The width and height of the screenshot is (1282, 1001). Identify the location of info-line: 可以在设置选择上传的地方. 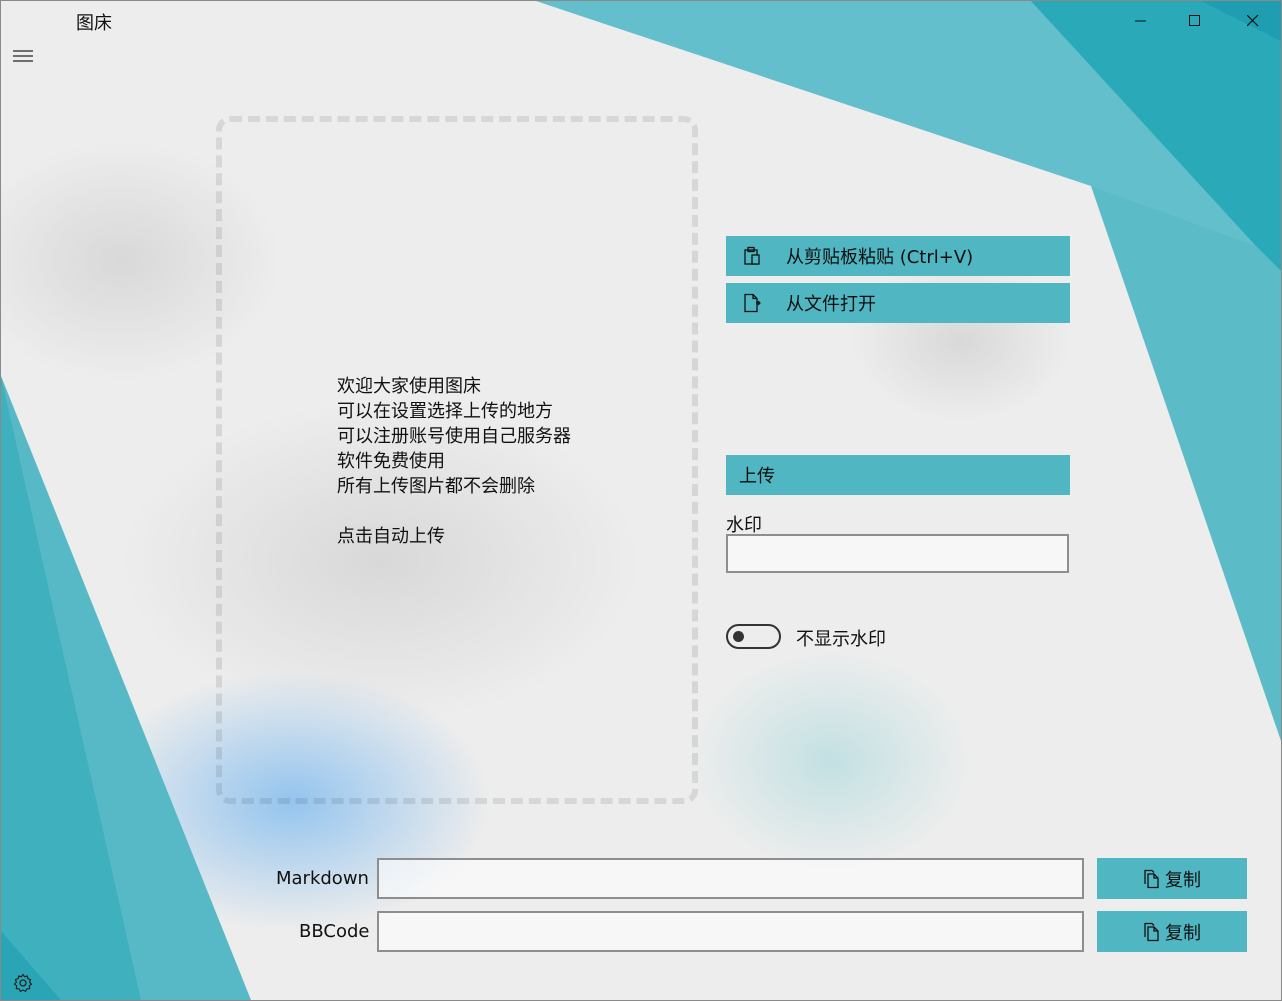
(445, 411).